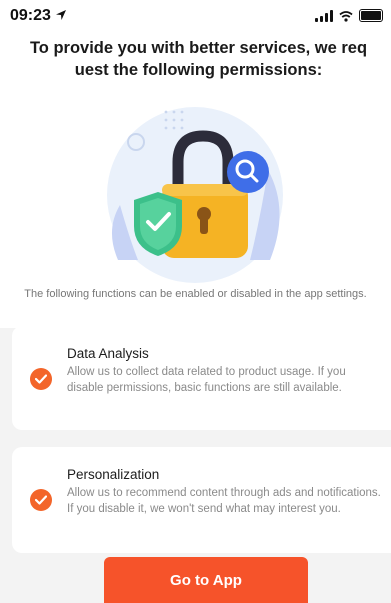  What do you see at coordinates (206, 580) in the screenshot?
I see `go-to-app-button: Go to App` at bounding box center [206, 580].